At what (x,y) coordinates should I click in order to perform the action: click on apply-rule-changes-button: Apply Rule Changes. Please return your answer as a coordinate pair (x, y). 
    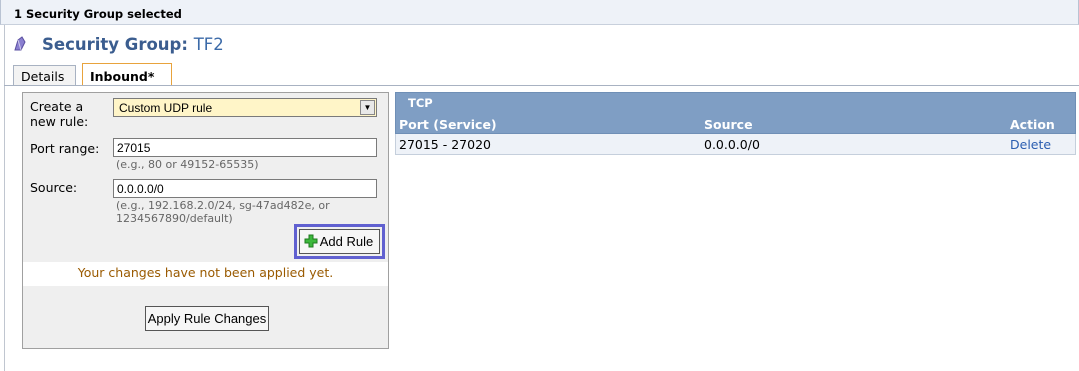
    Looking at the image, I should click on (207, 318).